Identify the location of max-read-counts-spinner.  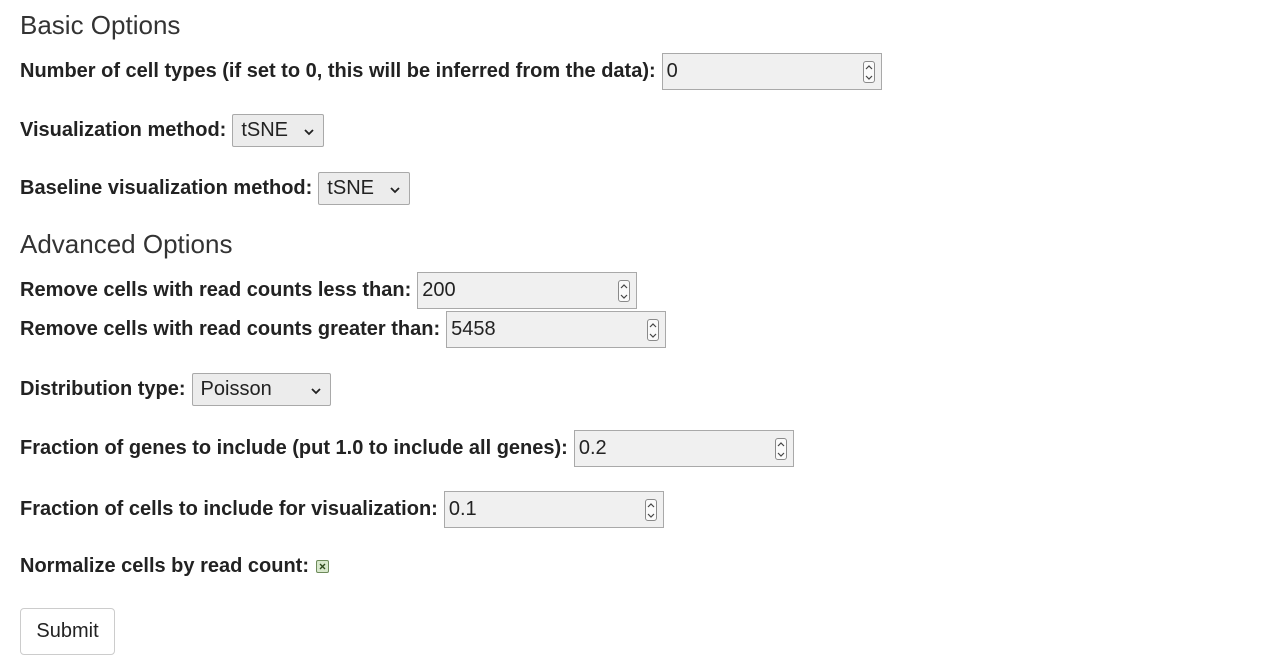
(653, 330).